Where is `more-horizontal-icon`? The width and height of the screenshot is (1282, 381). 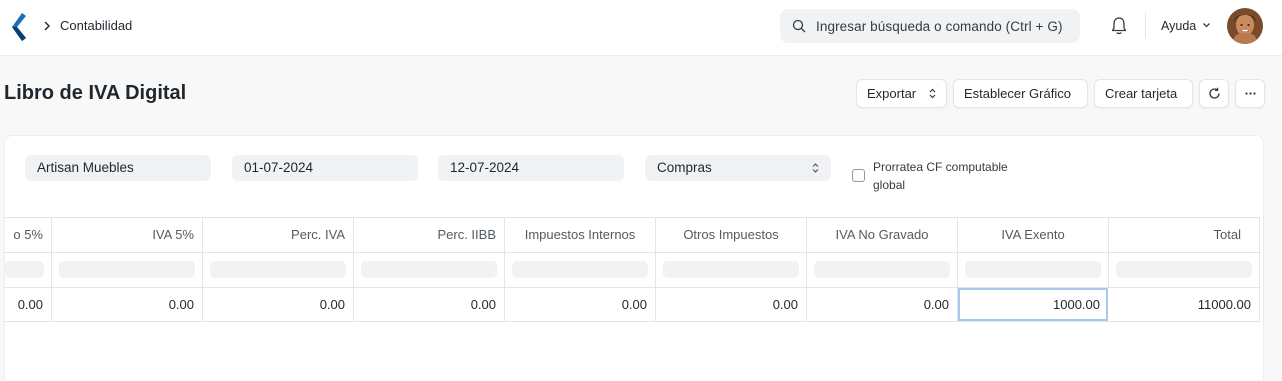 more-horizontal-icon is located at coordinates (1250, 93).